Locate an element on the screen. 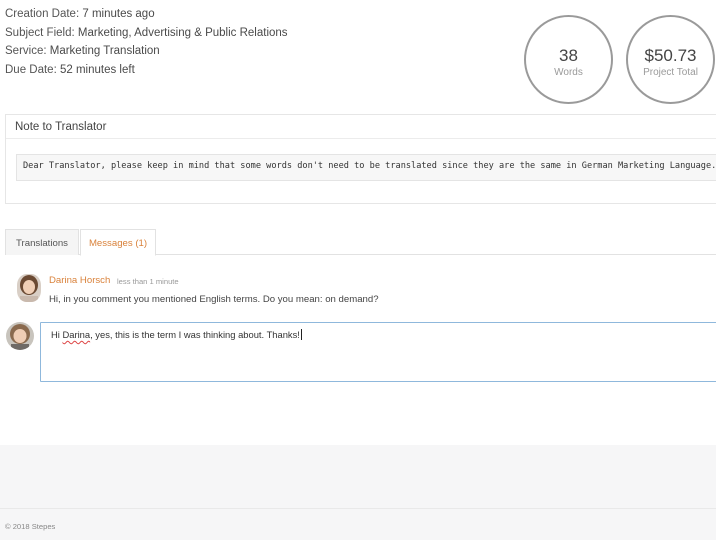  reply-misspelled-word: Darina is located at coordinates (76, 334).